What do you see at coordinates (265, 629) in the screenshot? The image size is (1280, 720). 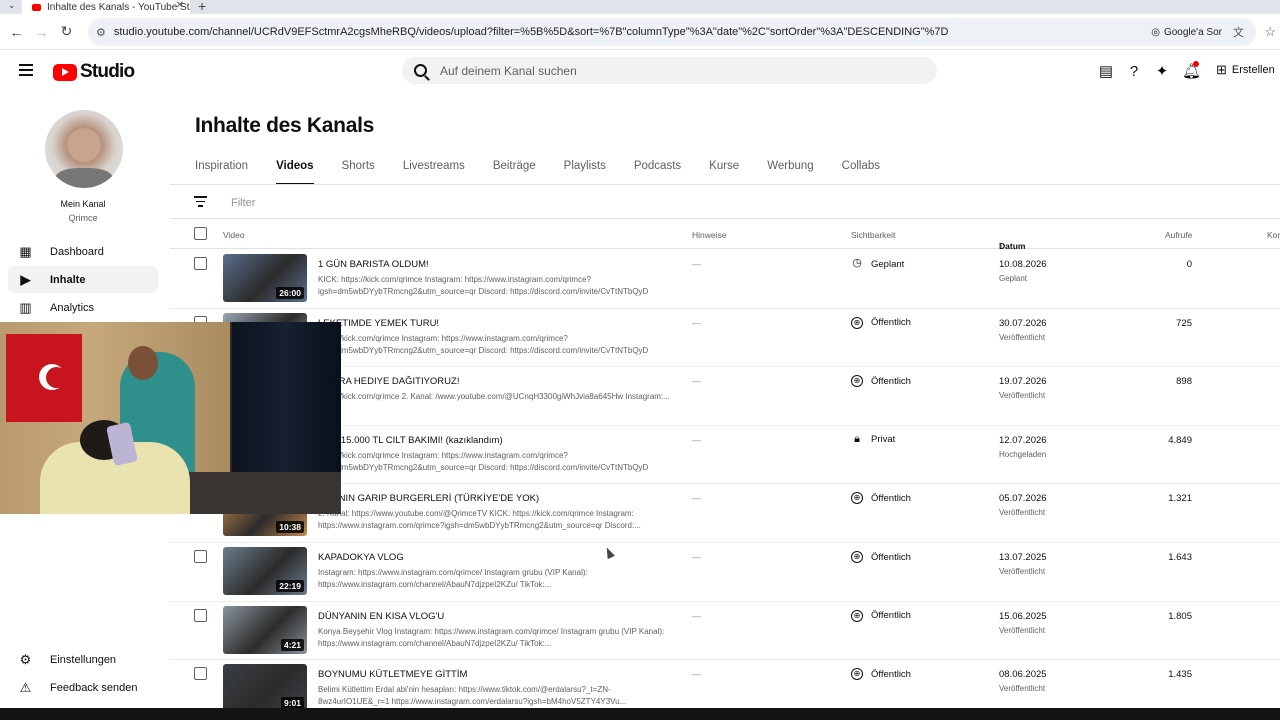 I see `video-thumbnail: 4:21` at bounding box center [265, 629].